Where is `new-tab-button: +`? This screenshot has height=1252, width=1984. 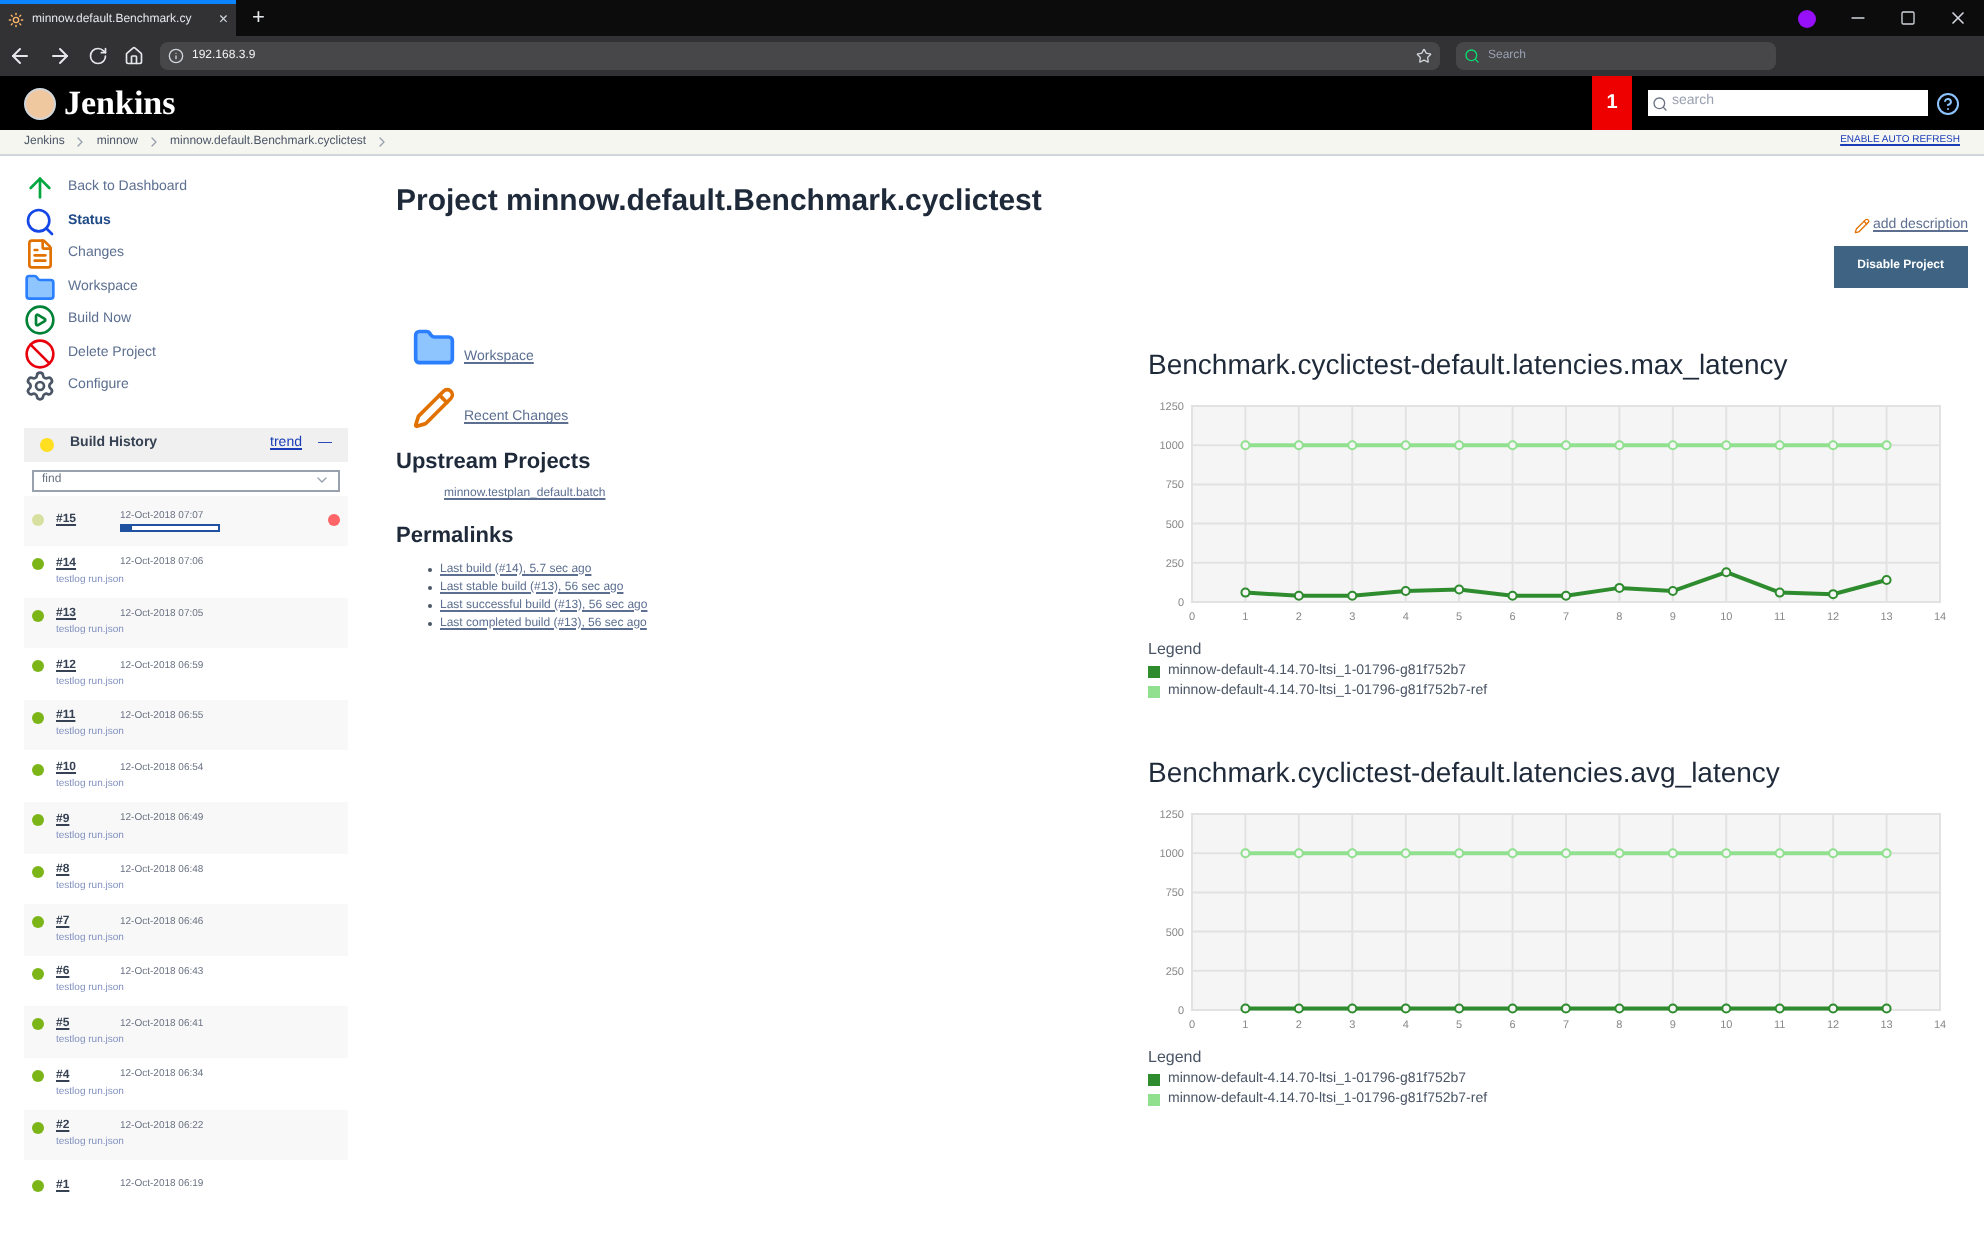
new-tab-button: + is located at coordinates (258, 18).